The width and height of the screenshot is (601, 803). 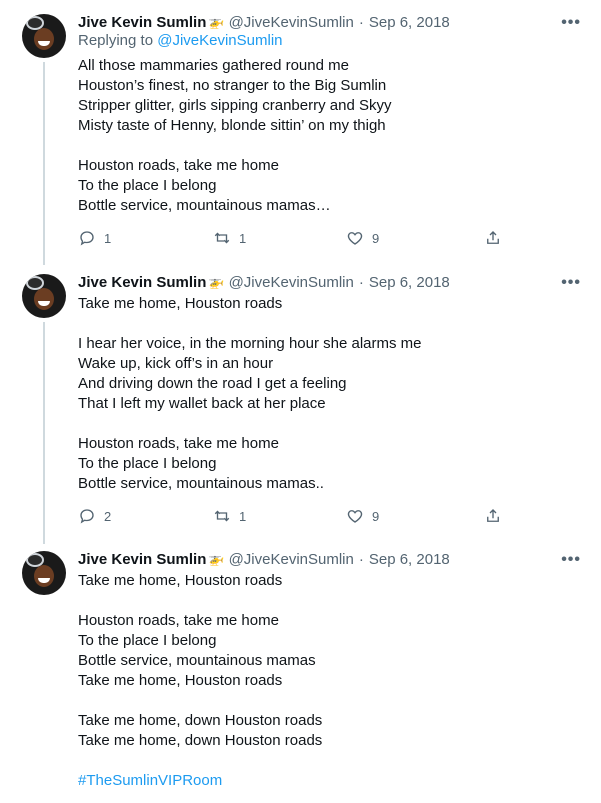 I want to click on replying-to-handle-link: @JiveKevinSumlin, so click(x=219, y=40).